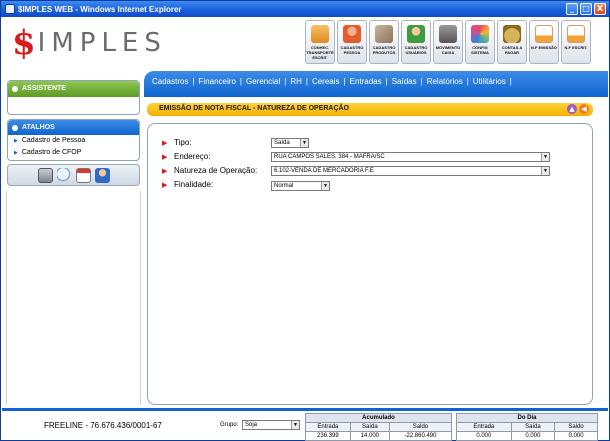 The image size is (610, 441). What do you see at coordinates (183, 142) in the screenshot?
I see `tipo-label: Tipo:` at bounding box center [183, 142].